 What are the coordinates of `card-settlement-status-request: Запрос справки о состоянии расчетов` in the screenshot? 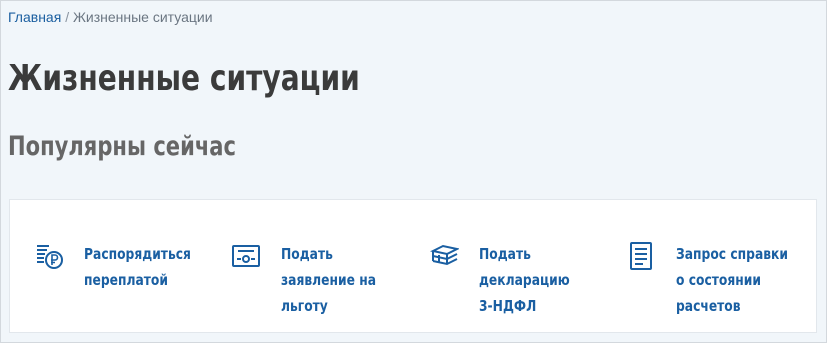 It's located at (721, 280).